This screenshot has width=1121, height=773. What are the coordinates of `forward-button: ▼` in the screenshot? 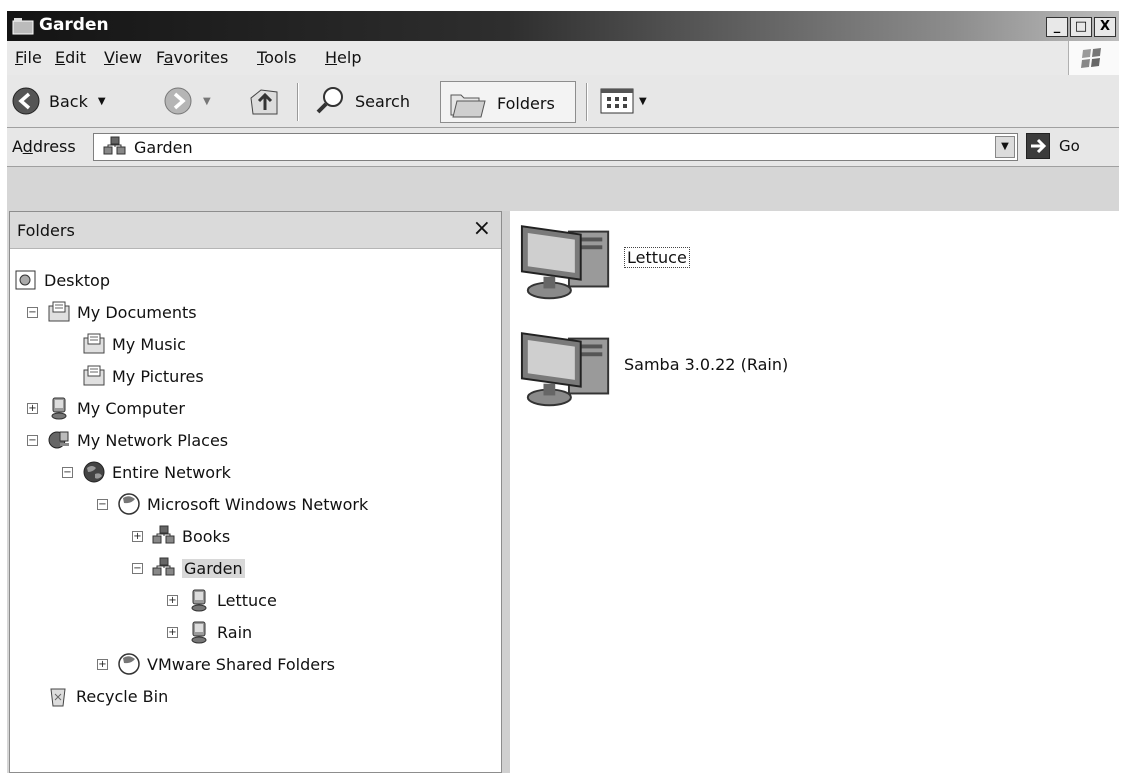 It's located at (187, 101).